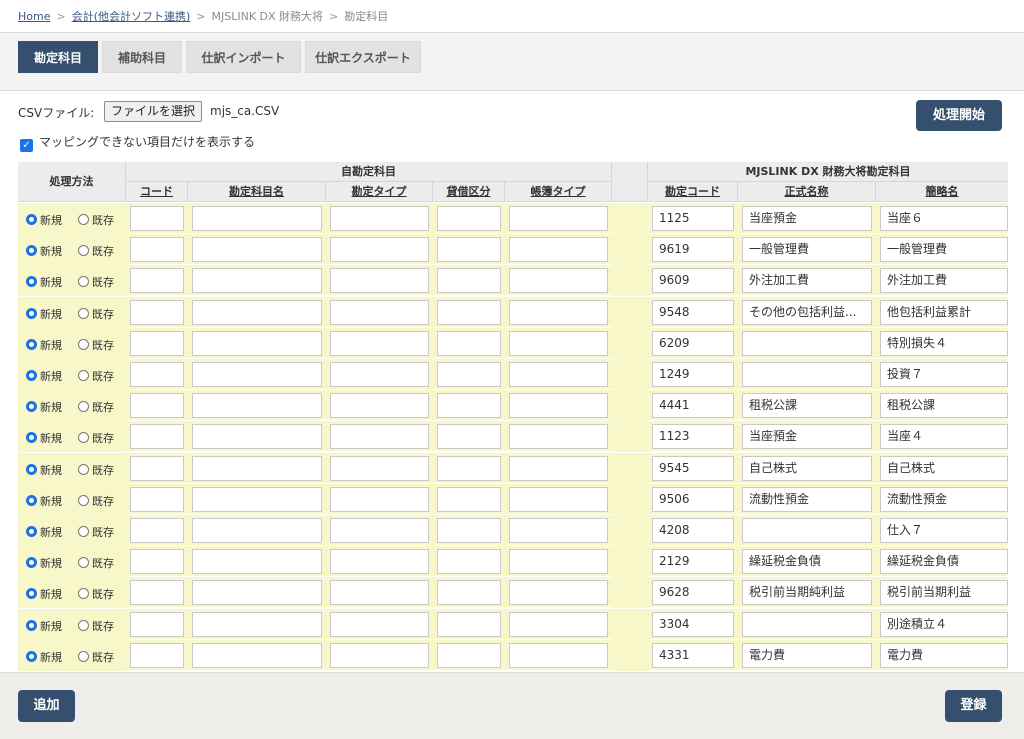 This screenshot has width=1024, height=739. I want to click on mjs-short-name-field: 租税公課, so click(944, 405).